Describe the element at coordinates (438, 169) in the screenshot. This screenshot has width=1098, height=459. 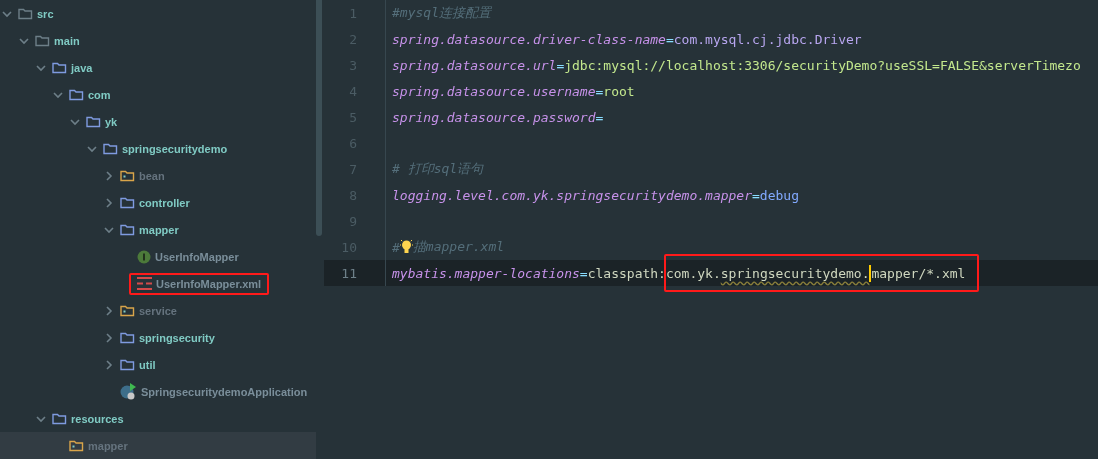
I see `code-comment: # 打印sql语句` at that location.